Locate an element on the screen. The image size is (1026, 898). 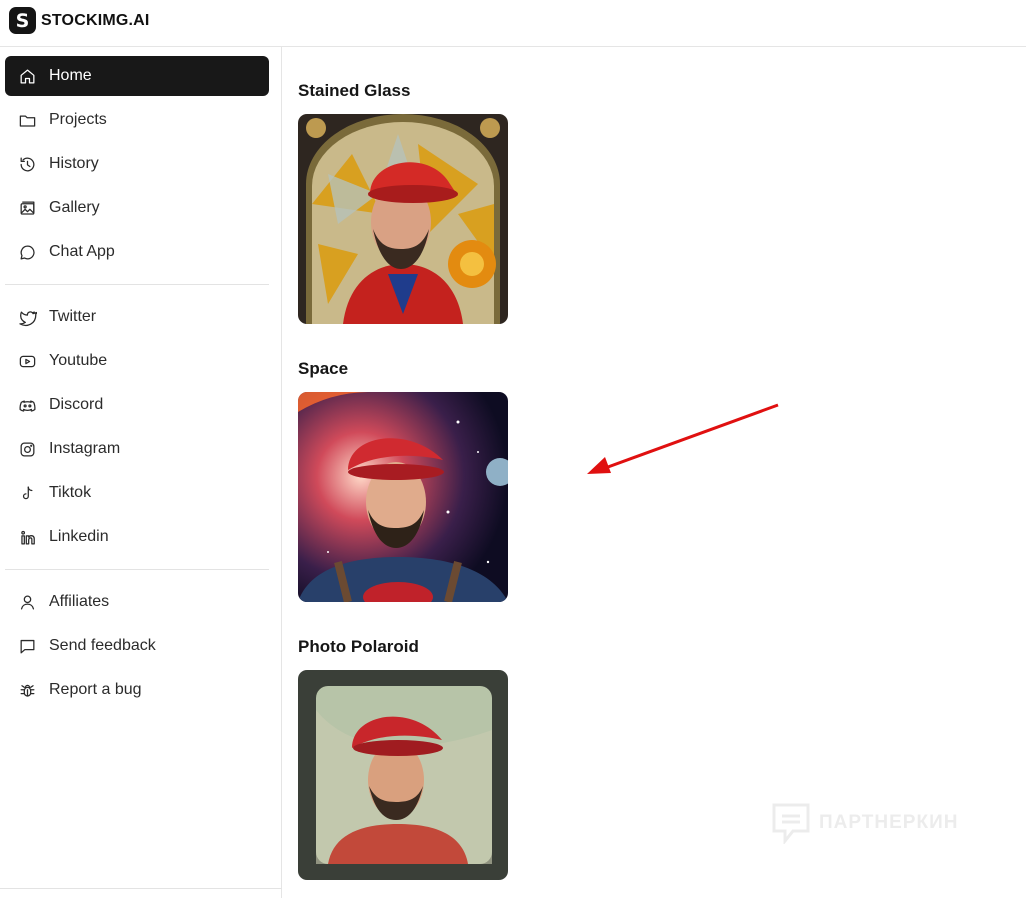
sidebar-item-label: Report a bug is located at coordinates (95, 689).